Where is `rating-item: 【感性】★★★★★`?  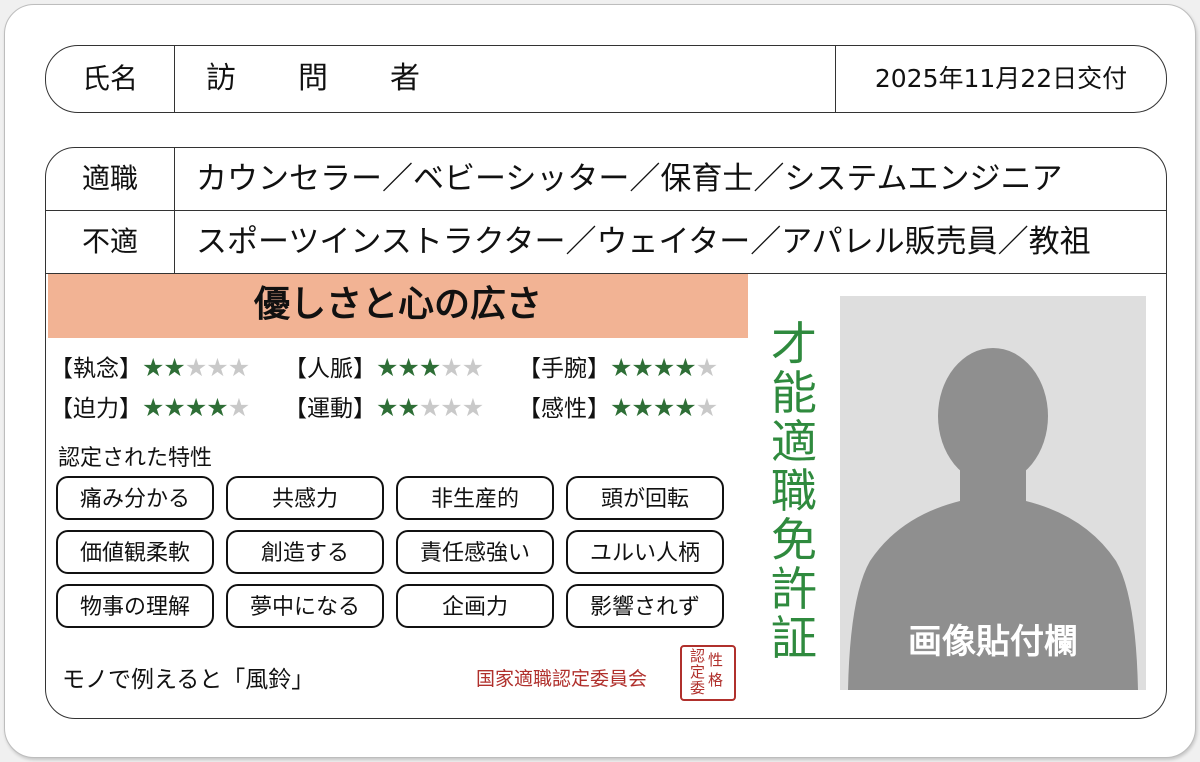
rating-item: 【感性】★★★★★ is located at coordinates (635, 408).